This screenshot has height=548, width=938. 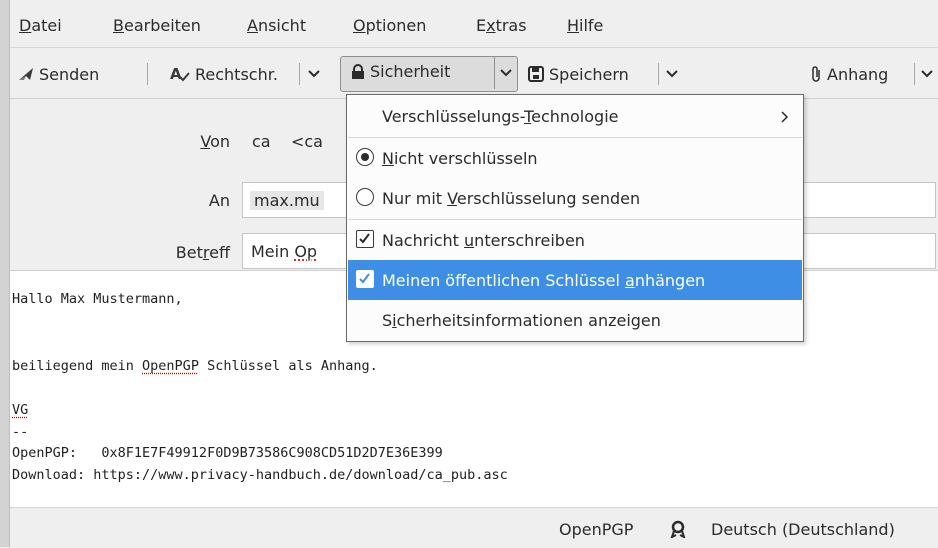 I want to click on save-dropdown, so click(x=672, y=74).